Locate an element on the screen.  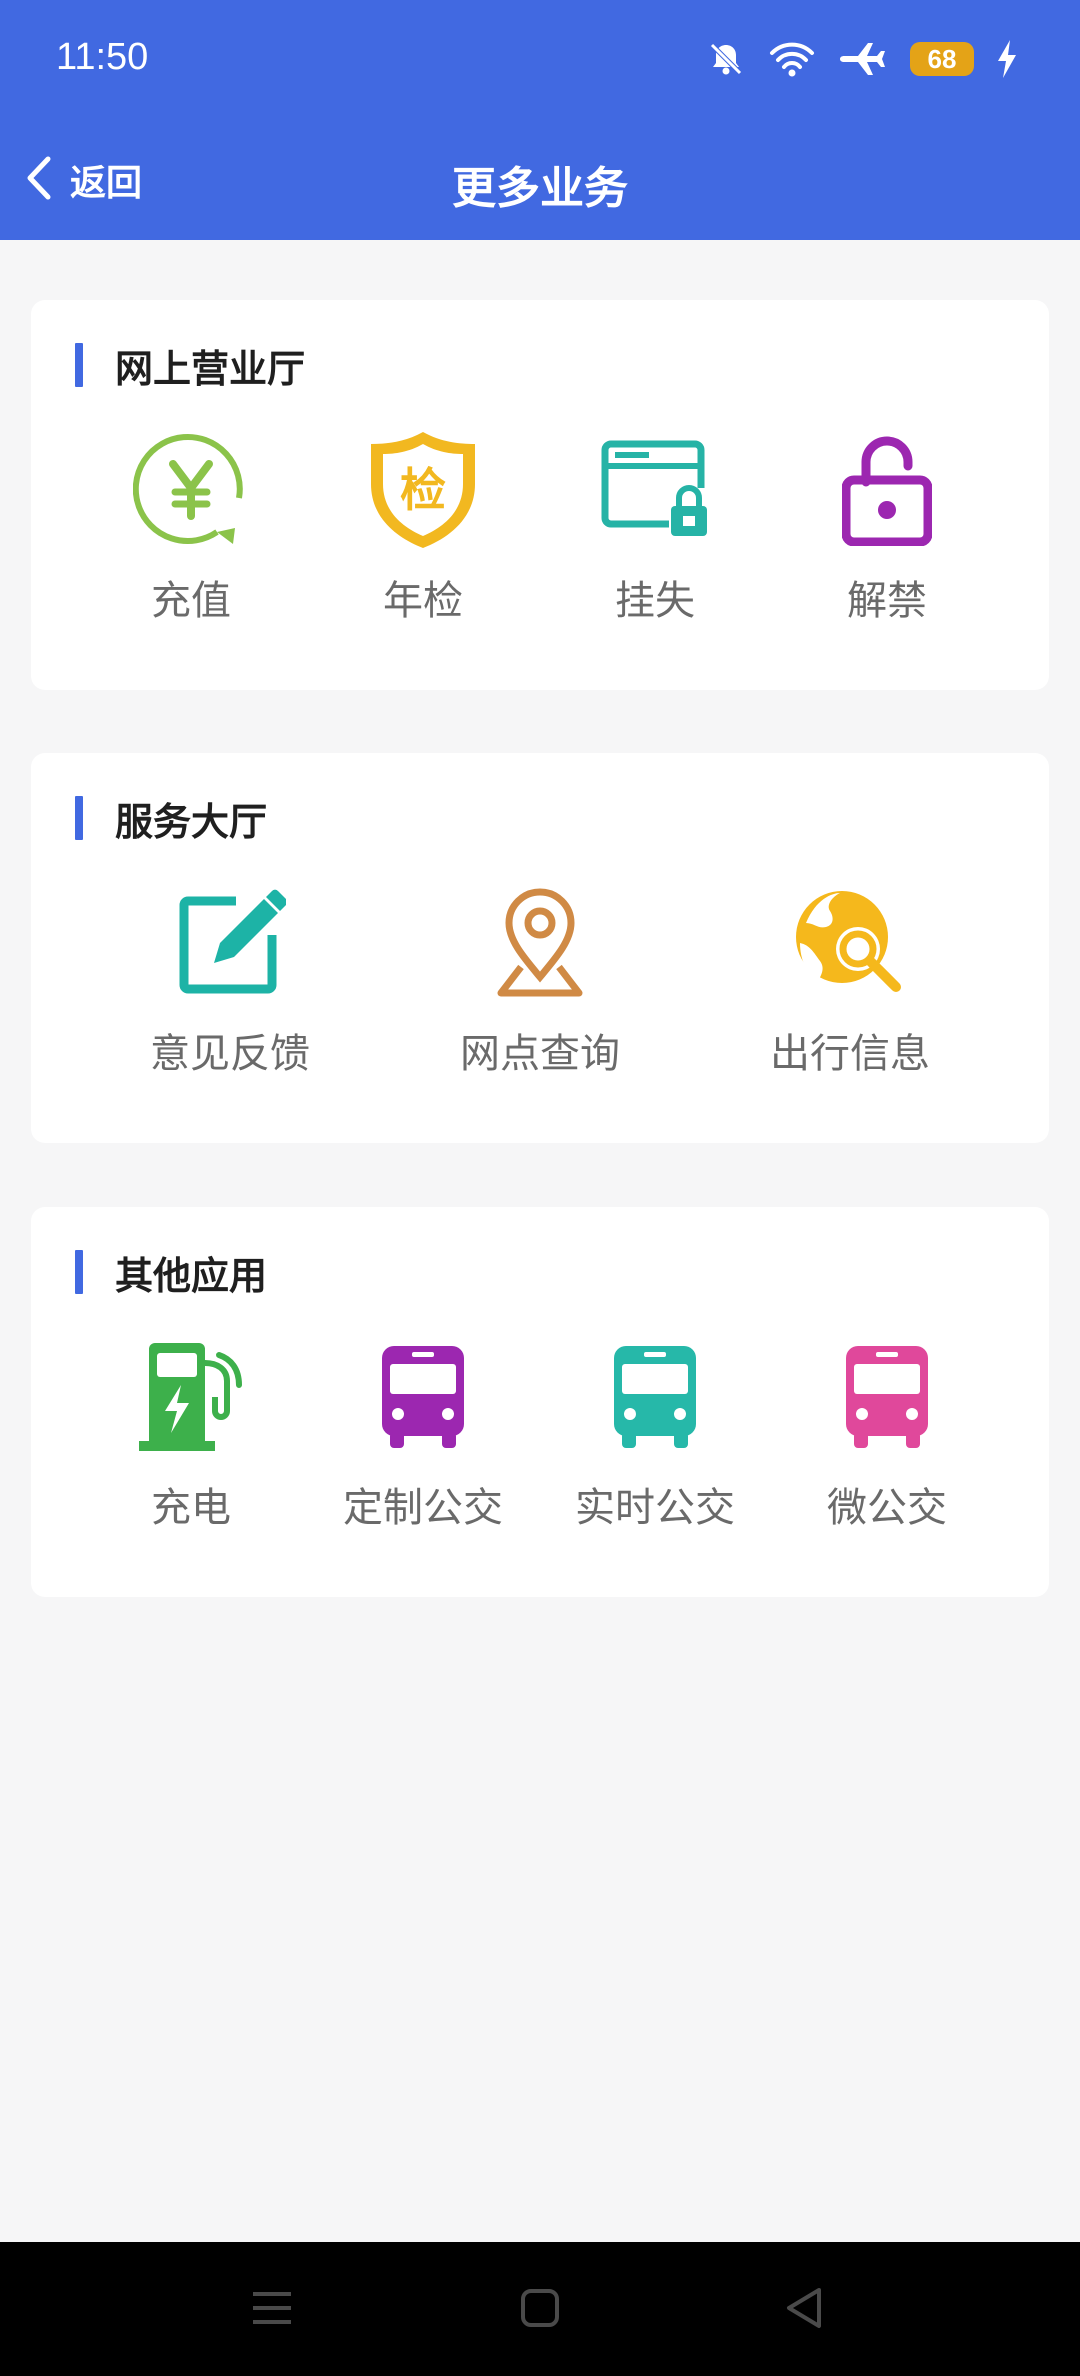
charging-button: 充电 is located at coordinates (191, 1437).